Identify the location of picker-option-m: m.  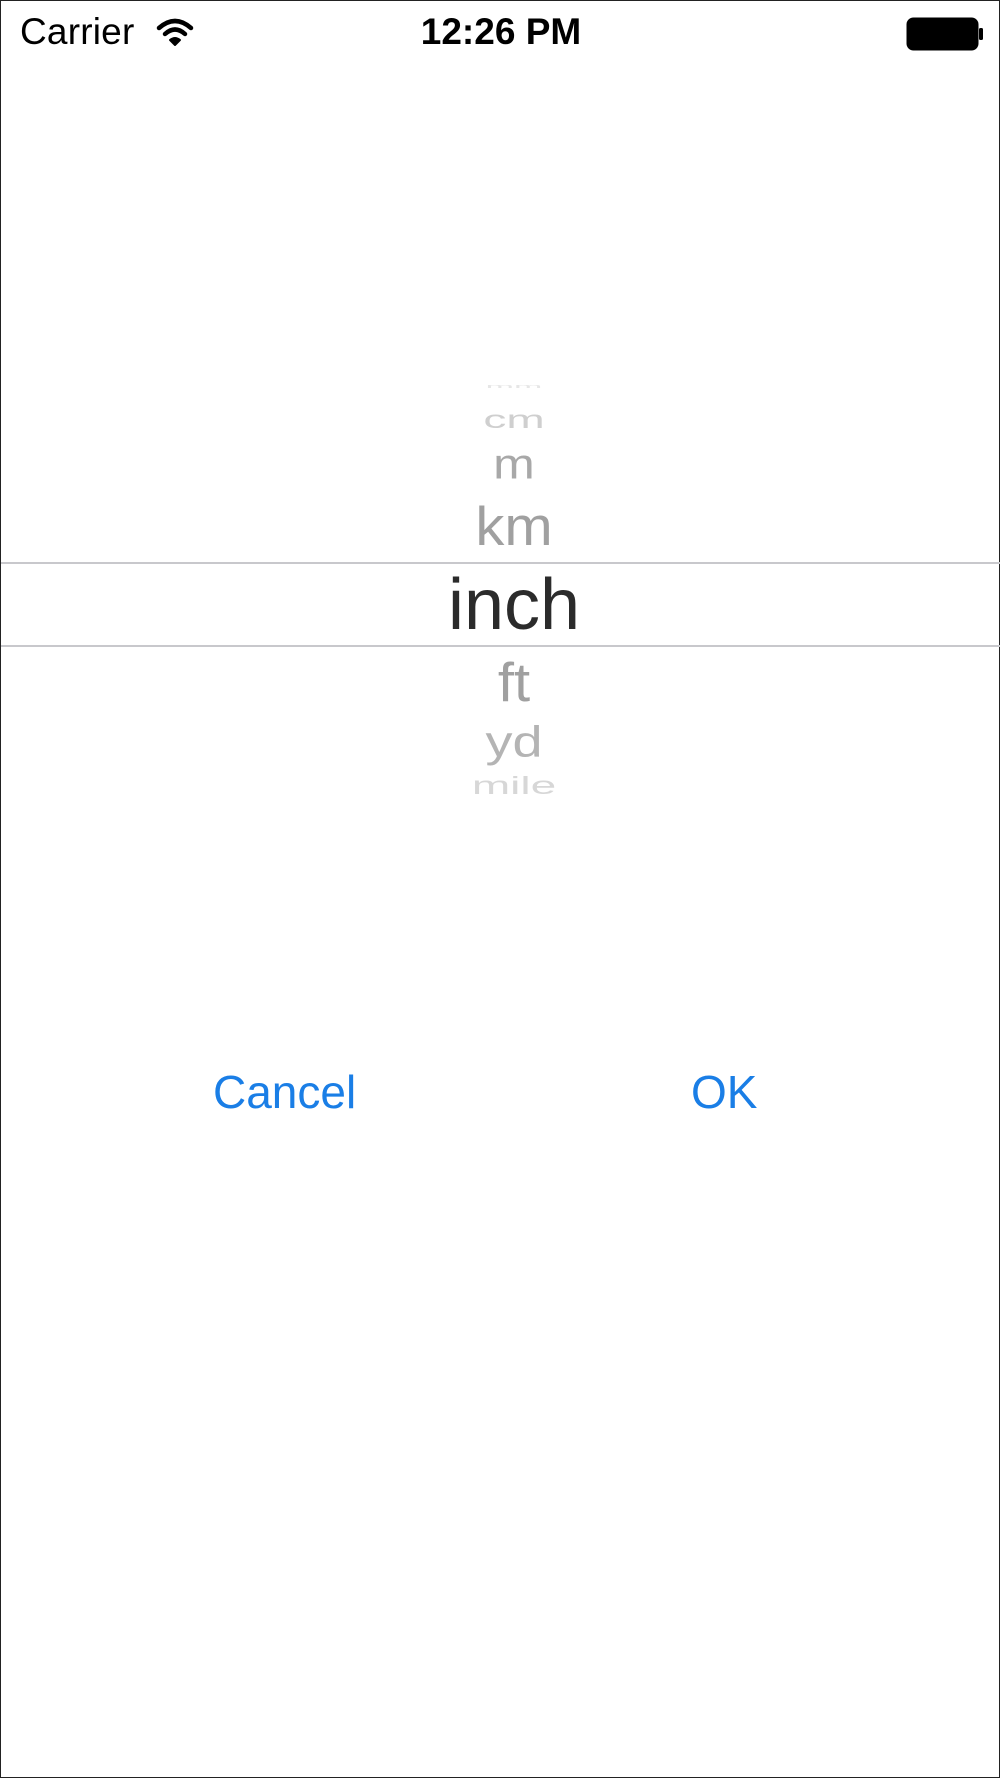
(500, 464).